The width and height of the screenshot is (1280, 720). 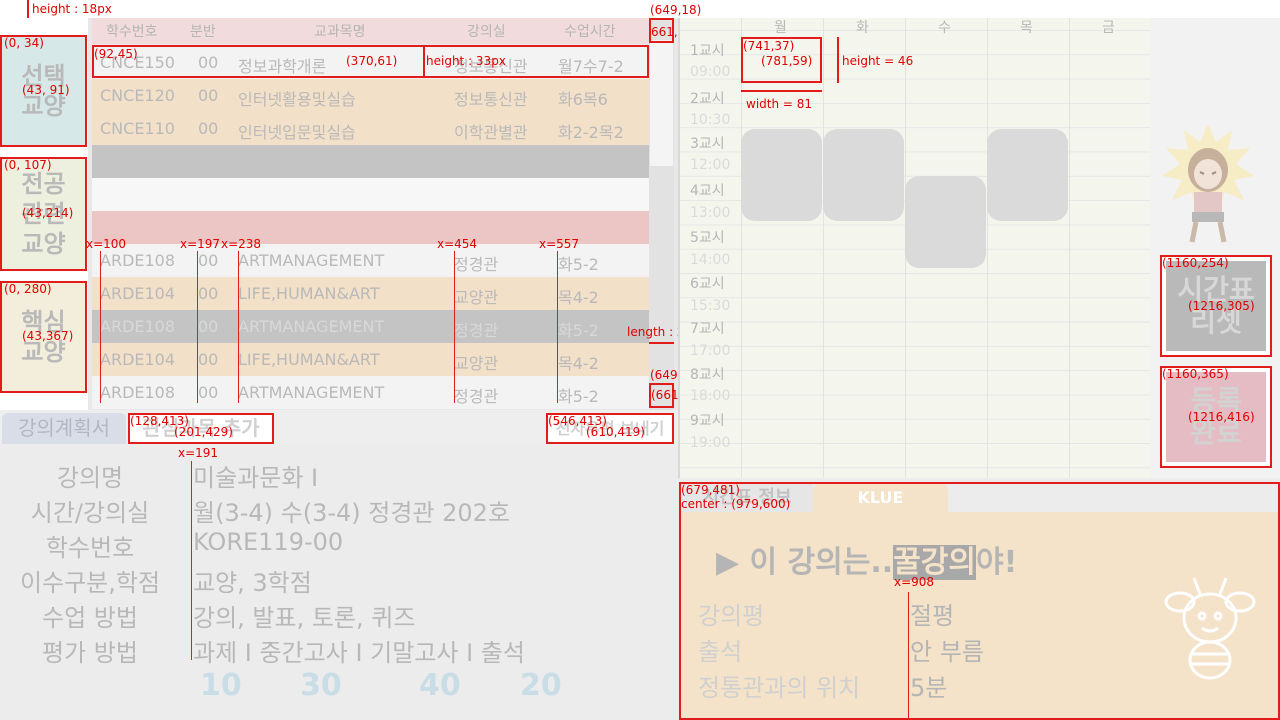 What do you see at coordinates (781, 91) in the screenshot?
I see `tt-width-marker` at bounding box center [781, 91].